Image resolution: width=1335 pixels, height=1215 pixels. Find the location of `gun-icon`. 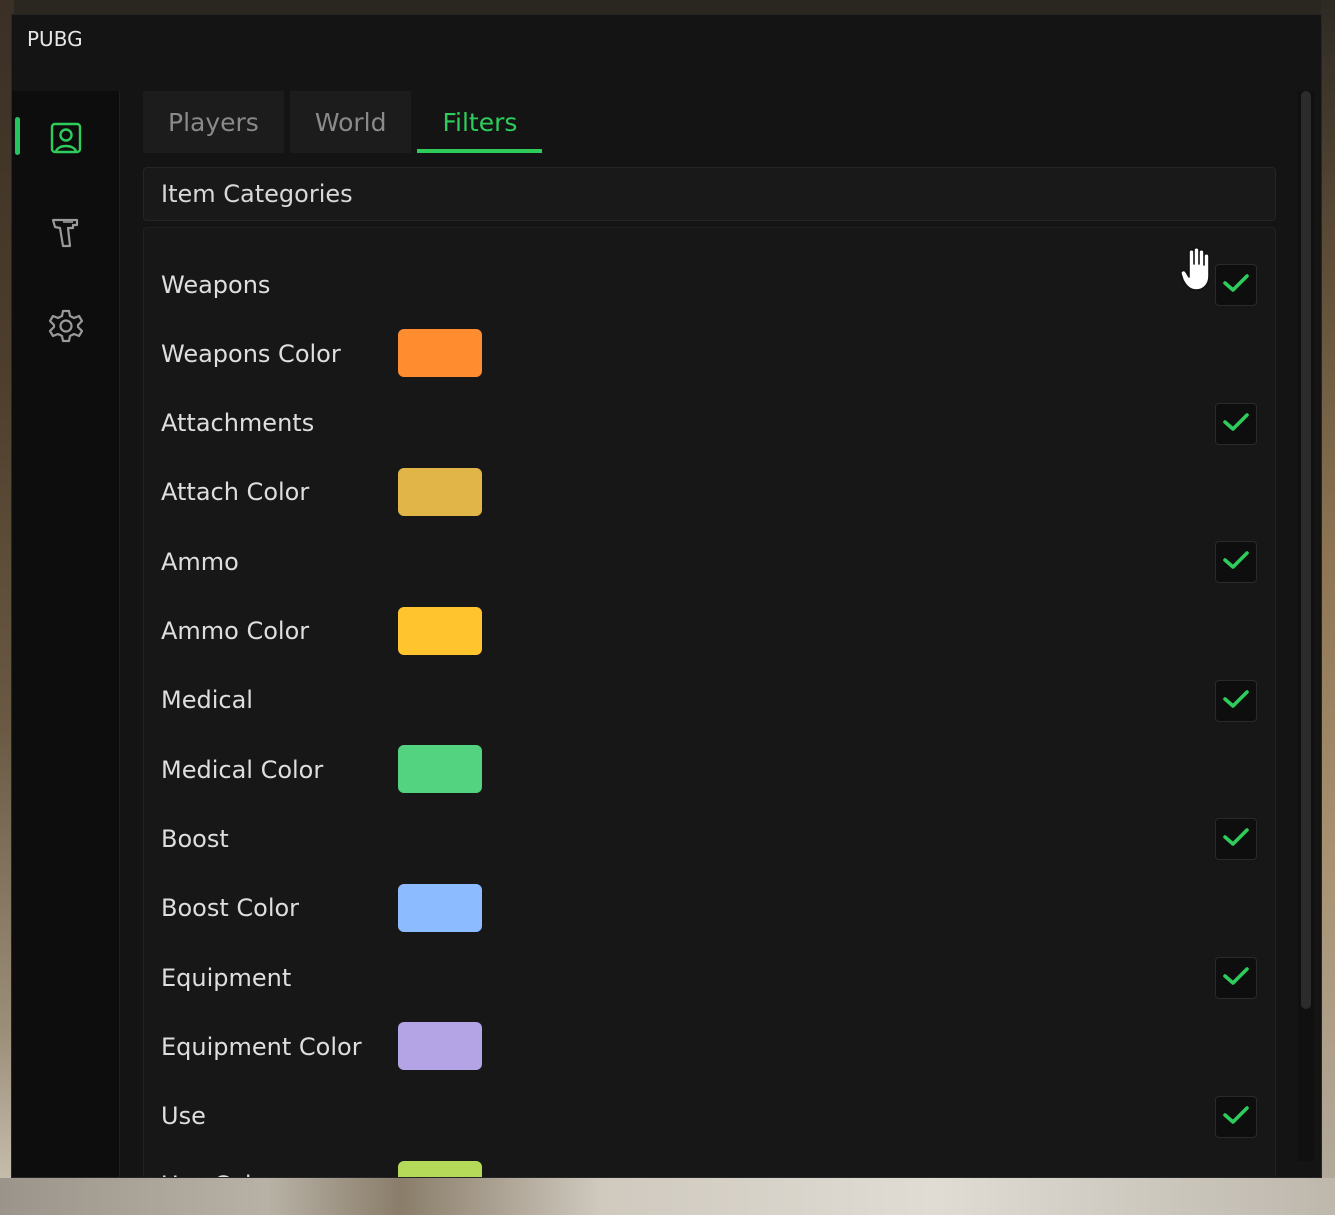

gun-icon is located at coordinates (66, 232).